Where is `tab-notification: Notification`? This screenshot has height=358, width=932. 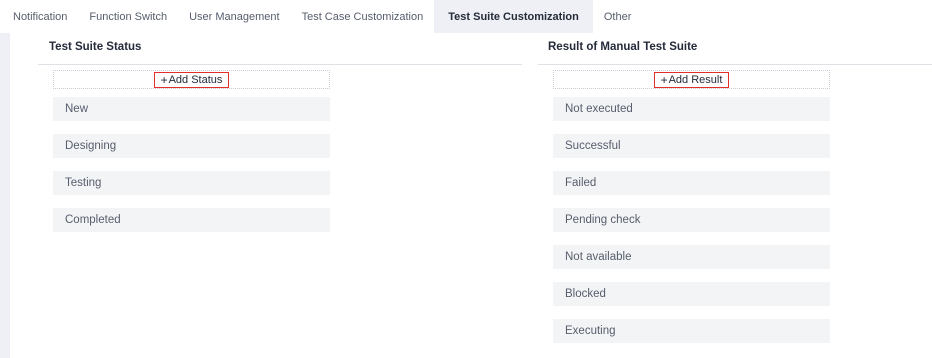 tab-notification: Notification is located at coordinates (39, 16).